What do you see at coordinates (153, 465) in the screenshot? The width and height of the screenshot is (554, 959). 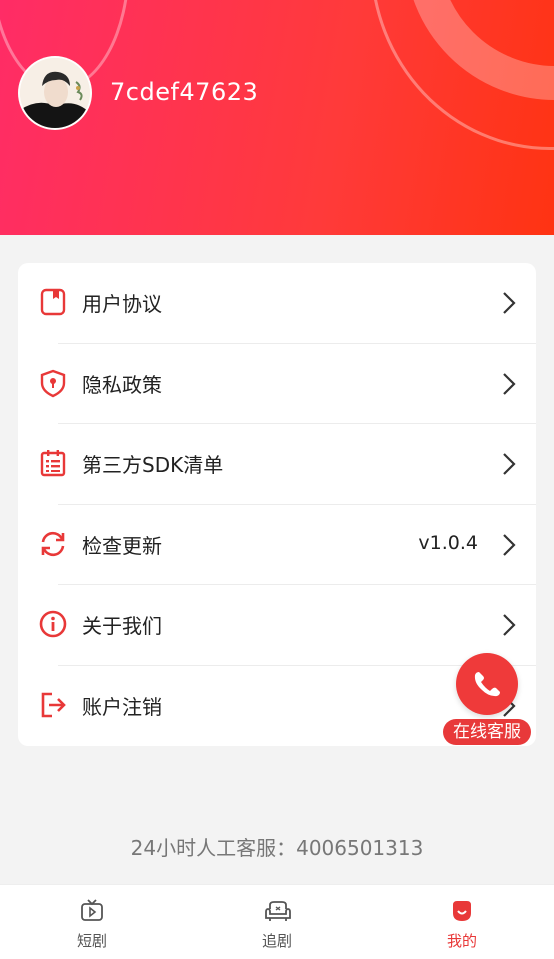 I see `menu-item-label: 第三方SDK清单` at bounding box center [153, 465].